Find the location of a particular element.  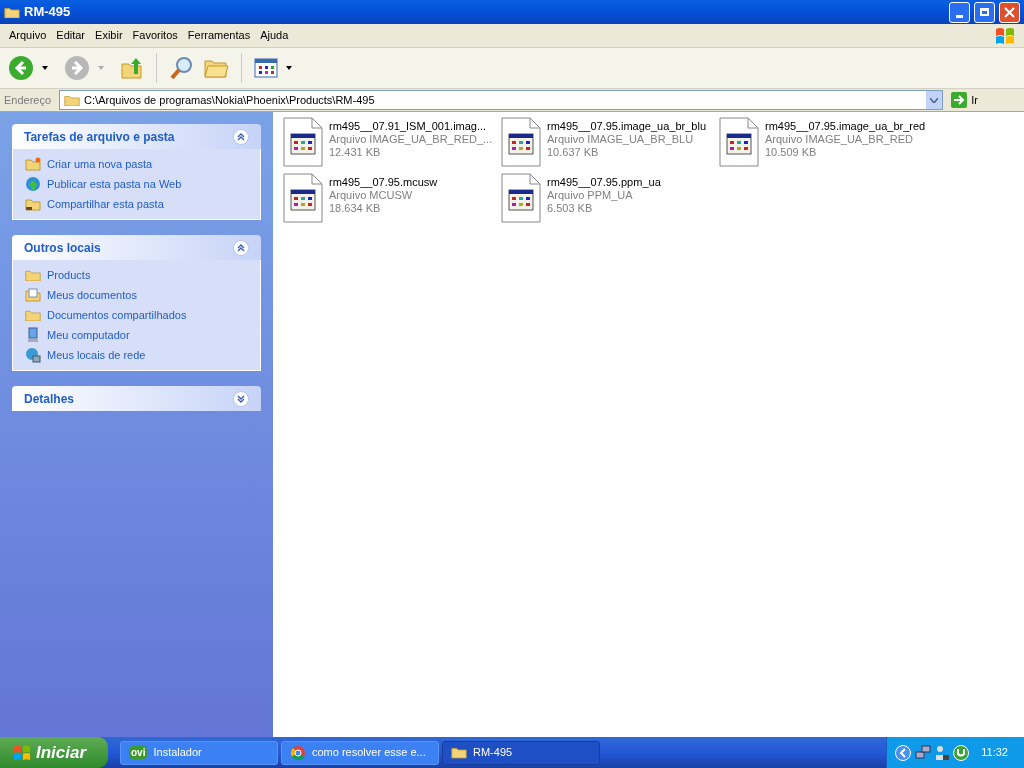

address-field: C:\Arquivos de programas\Nokia\Phoenix\Products\RM-495 is located at coordinates (501, 100).